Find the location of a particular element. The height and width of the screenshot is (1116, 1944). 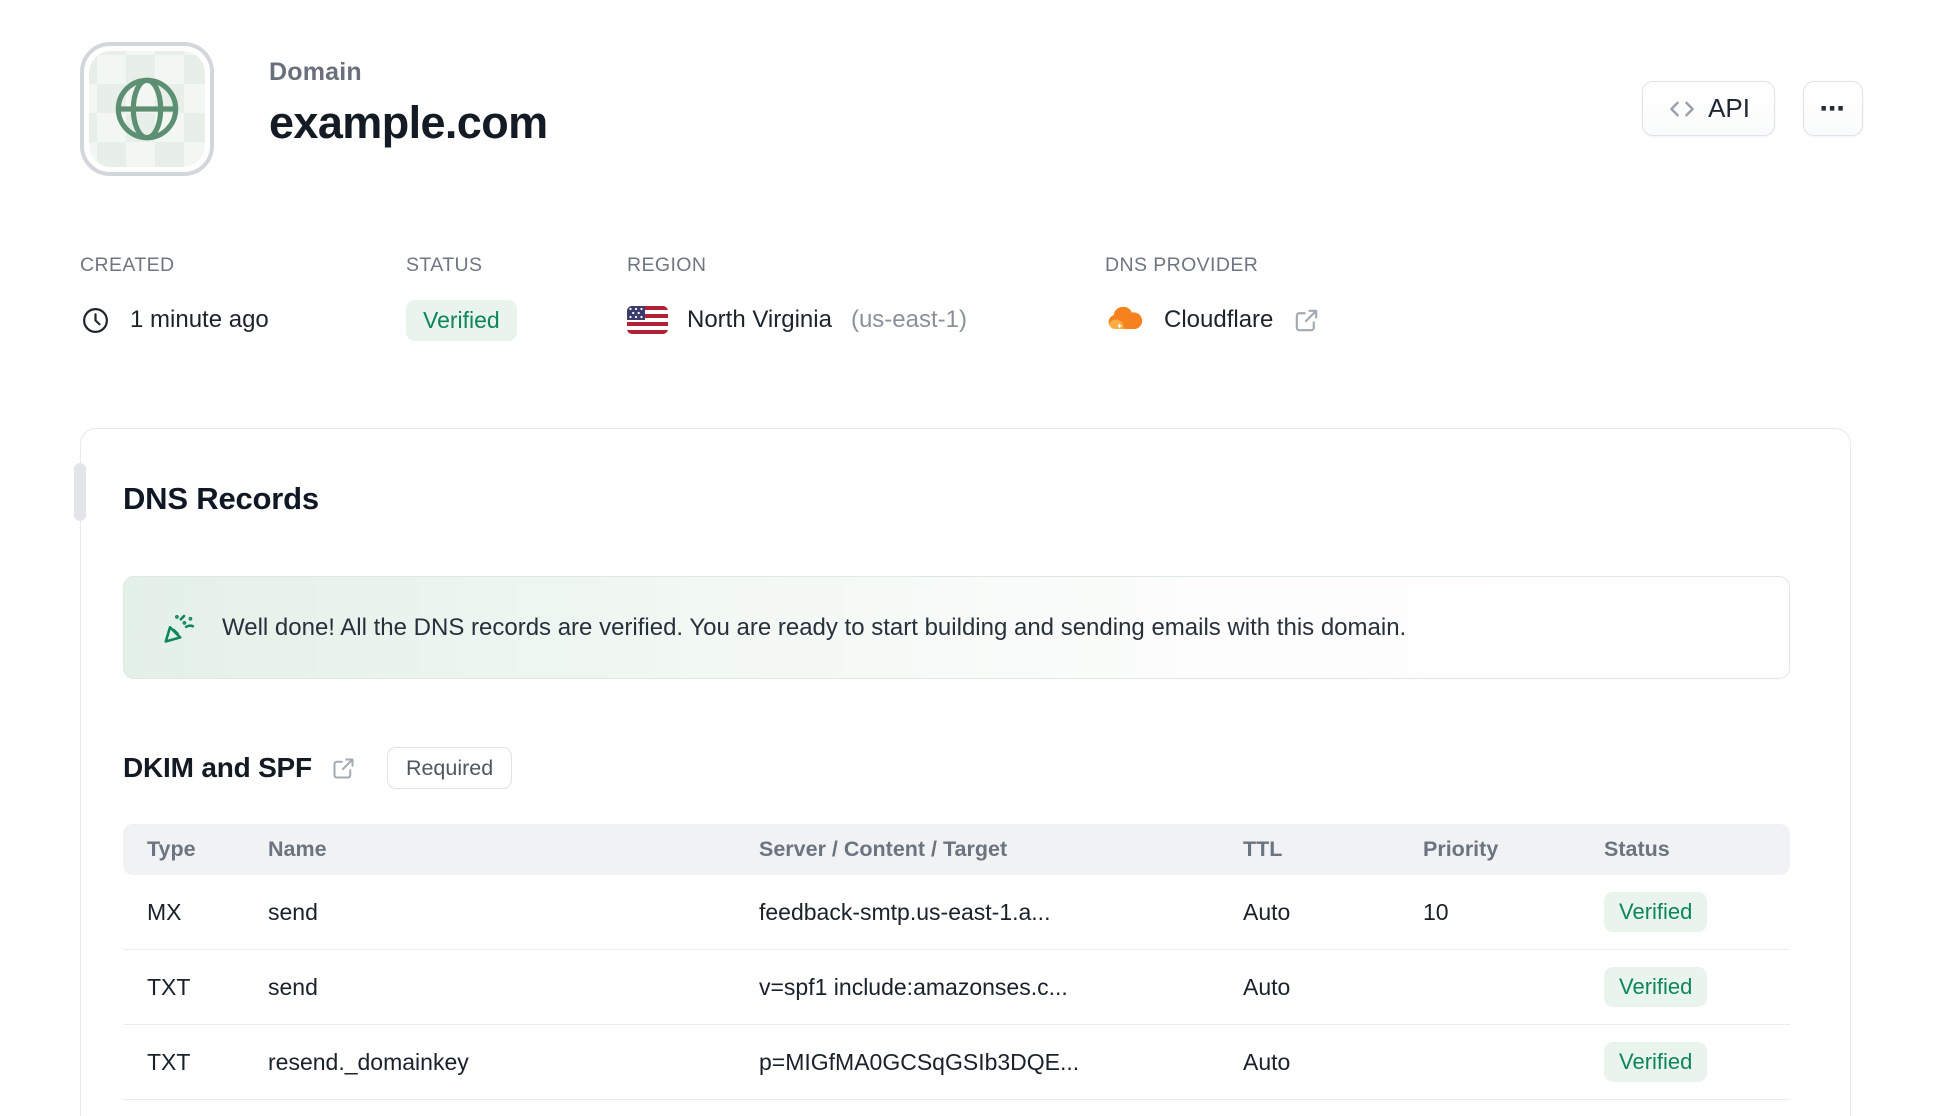

cloudflare-icon is located at coordinates (1125, 318).